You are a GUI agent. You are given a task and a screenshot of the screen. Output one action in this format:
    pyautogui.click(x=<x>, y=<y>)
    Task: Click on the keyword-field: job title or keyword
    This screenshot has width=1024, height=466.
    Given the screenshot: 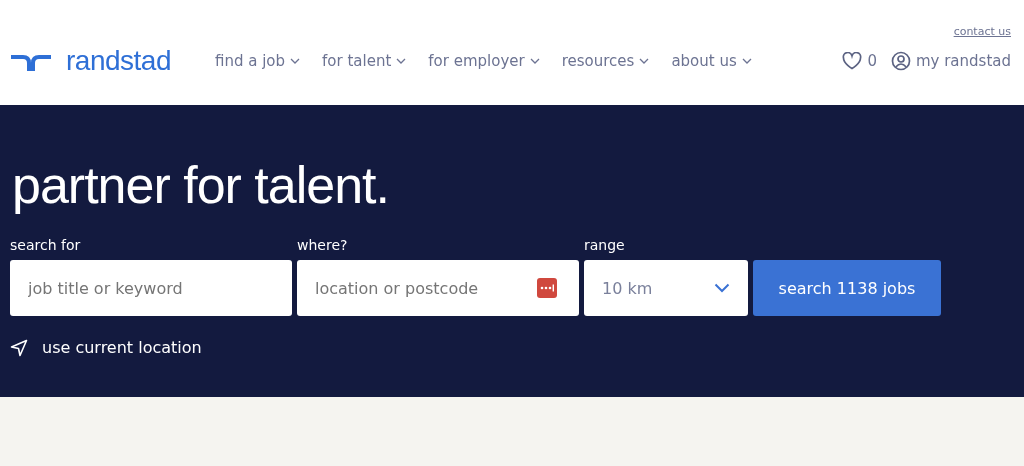 What is the action you would take?
    pyautogui.click(x=151, y=288)
    